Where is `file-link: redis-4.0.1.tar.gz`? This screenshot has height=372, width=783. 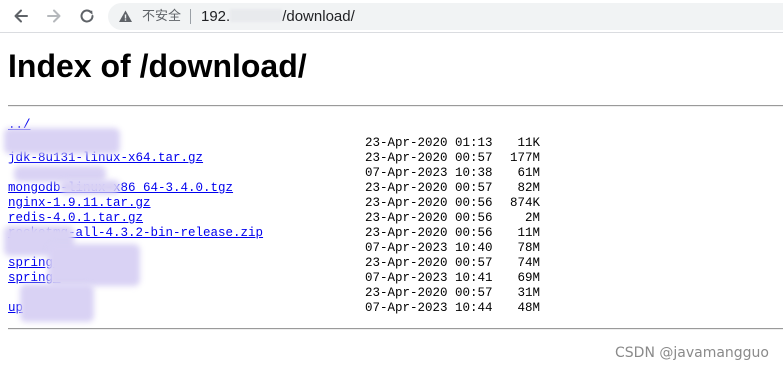
file-link: redis-4.0.1.tar.gz is located at coordinates (75, 218).